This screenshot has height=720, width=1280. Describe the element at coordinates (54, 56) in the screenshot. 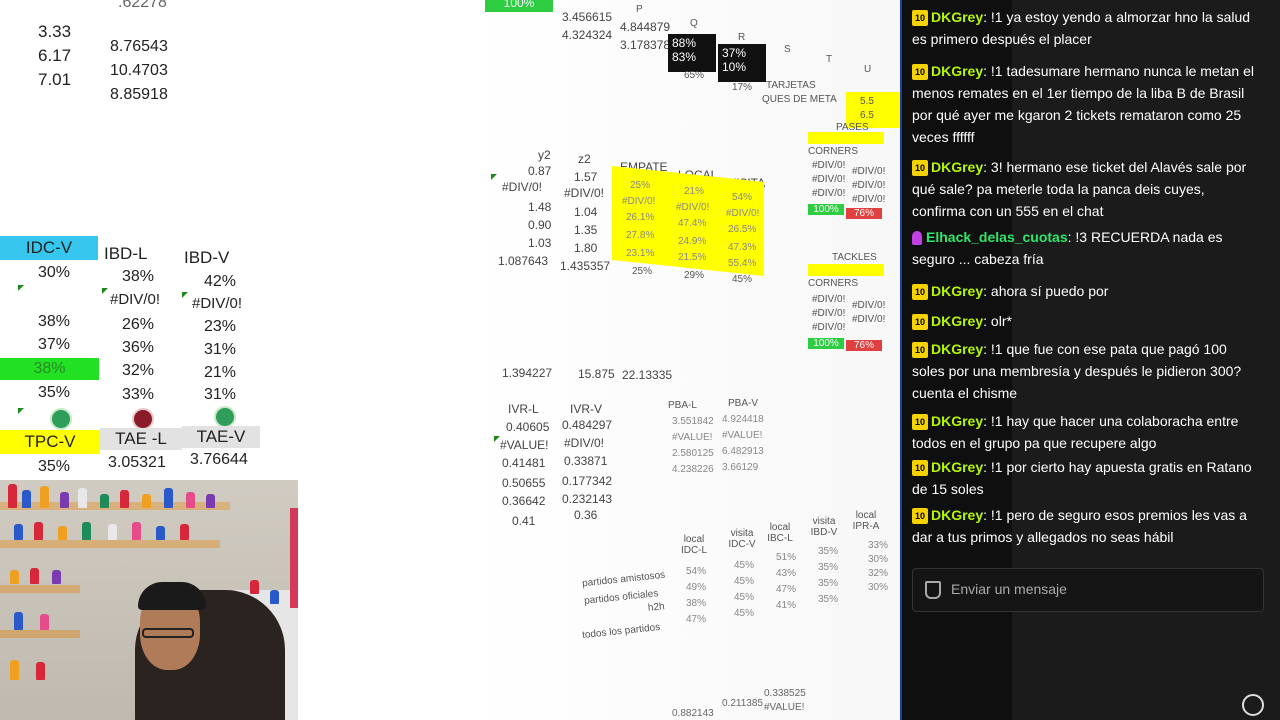

I see `cell-r2a: 6.17` at that location.